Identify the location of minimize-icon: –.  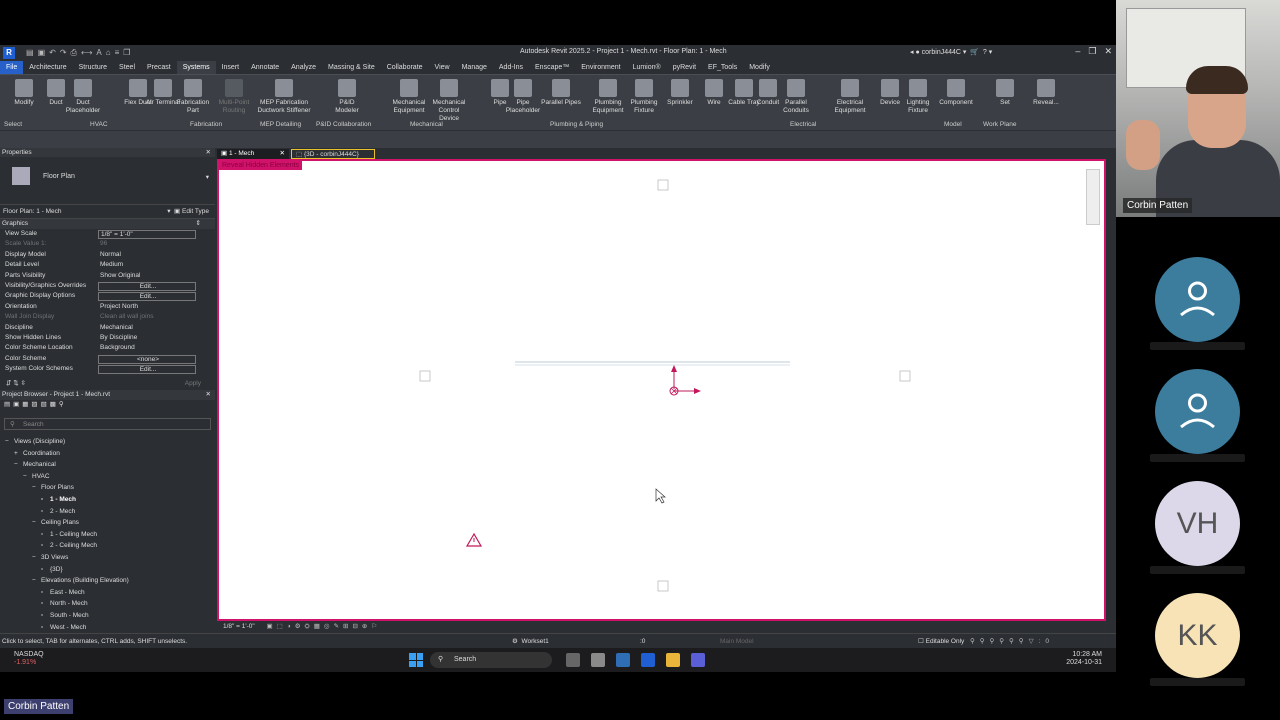
(1077, 51).